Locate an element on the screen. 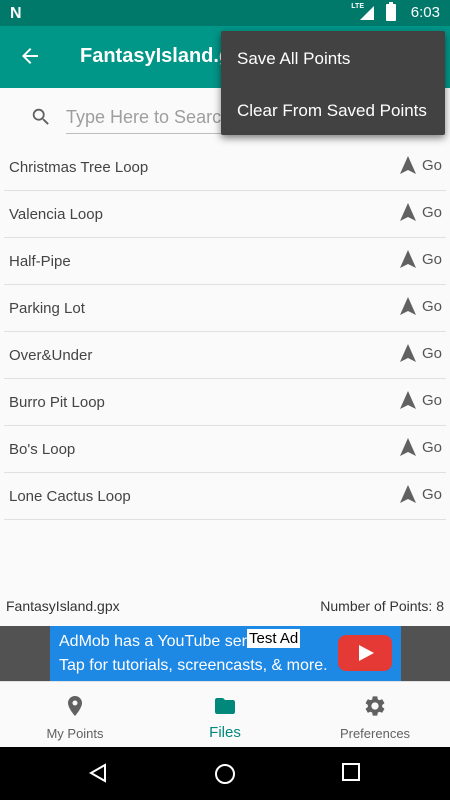  menu-item-clear-saved-points: Clear From Saved Points is located at coordinates (332, 111).